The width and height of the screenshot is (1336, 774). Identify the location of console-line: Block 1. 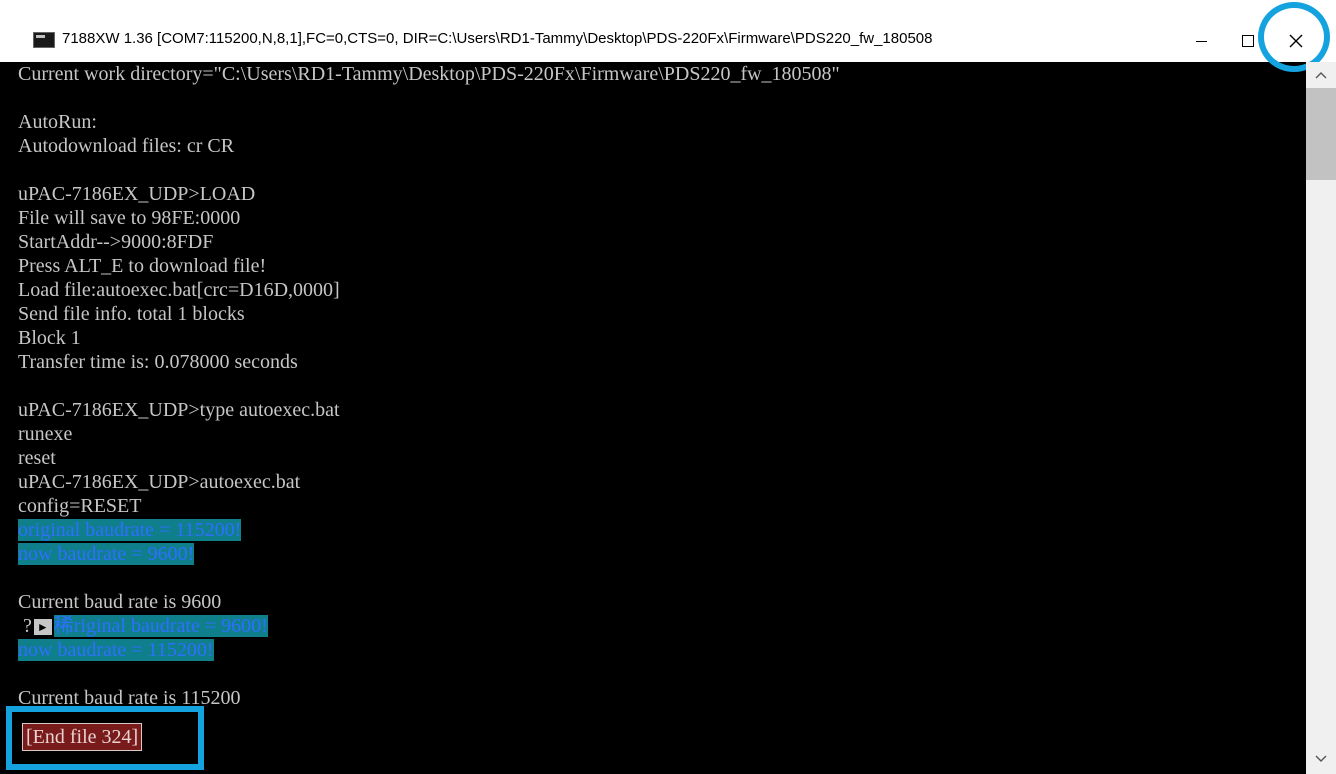
(49, 338).